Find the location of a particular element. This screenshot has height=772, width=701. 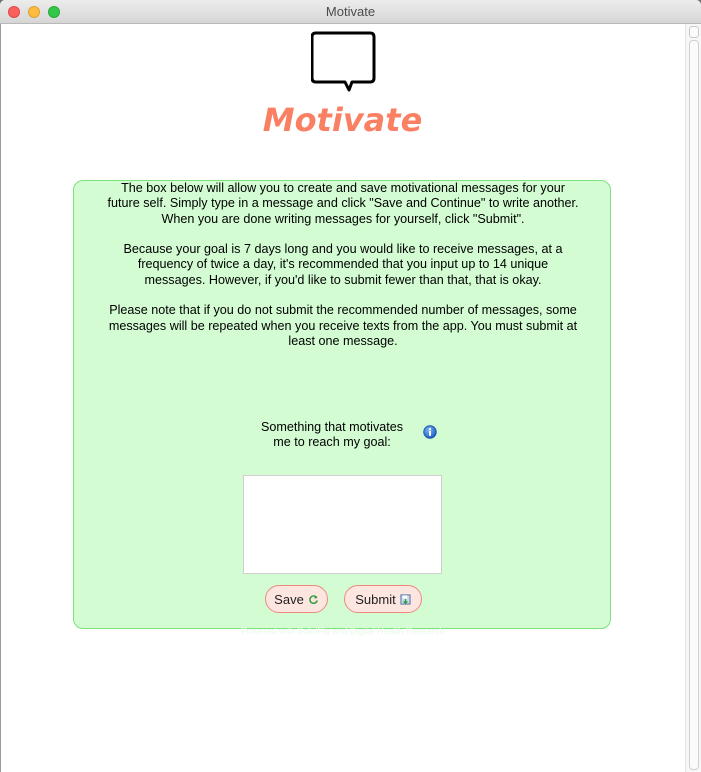

title-bar: Motivate is located at coordinates (350, 12).